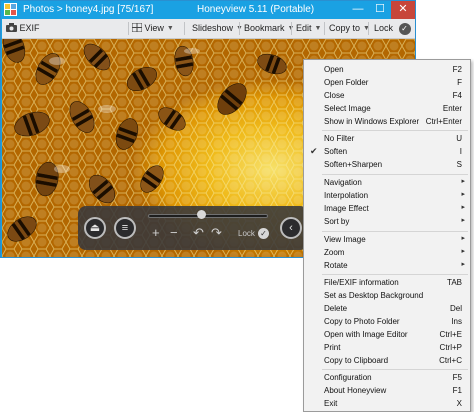  I want to click on zoom-in-button: +, so click(156, 233).